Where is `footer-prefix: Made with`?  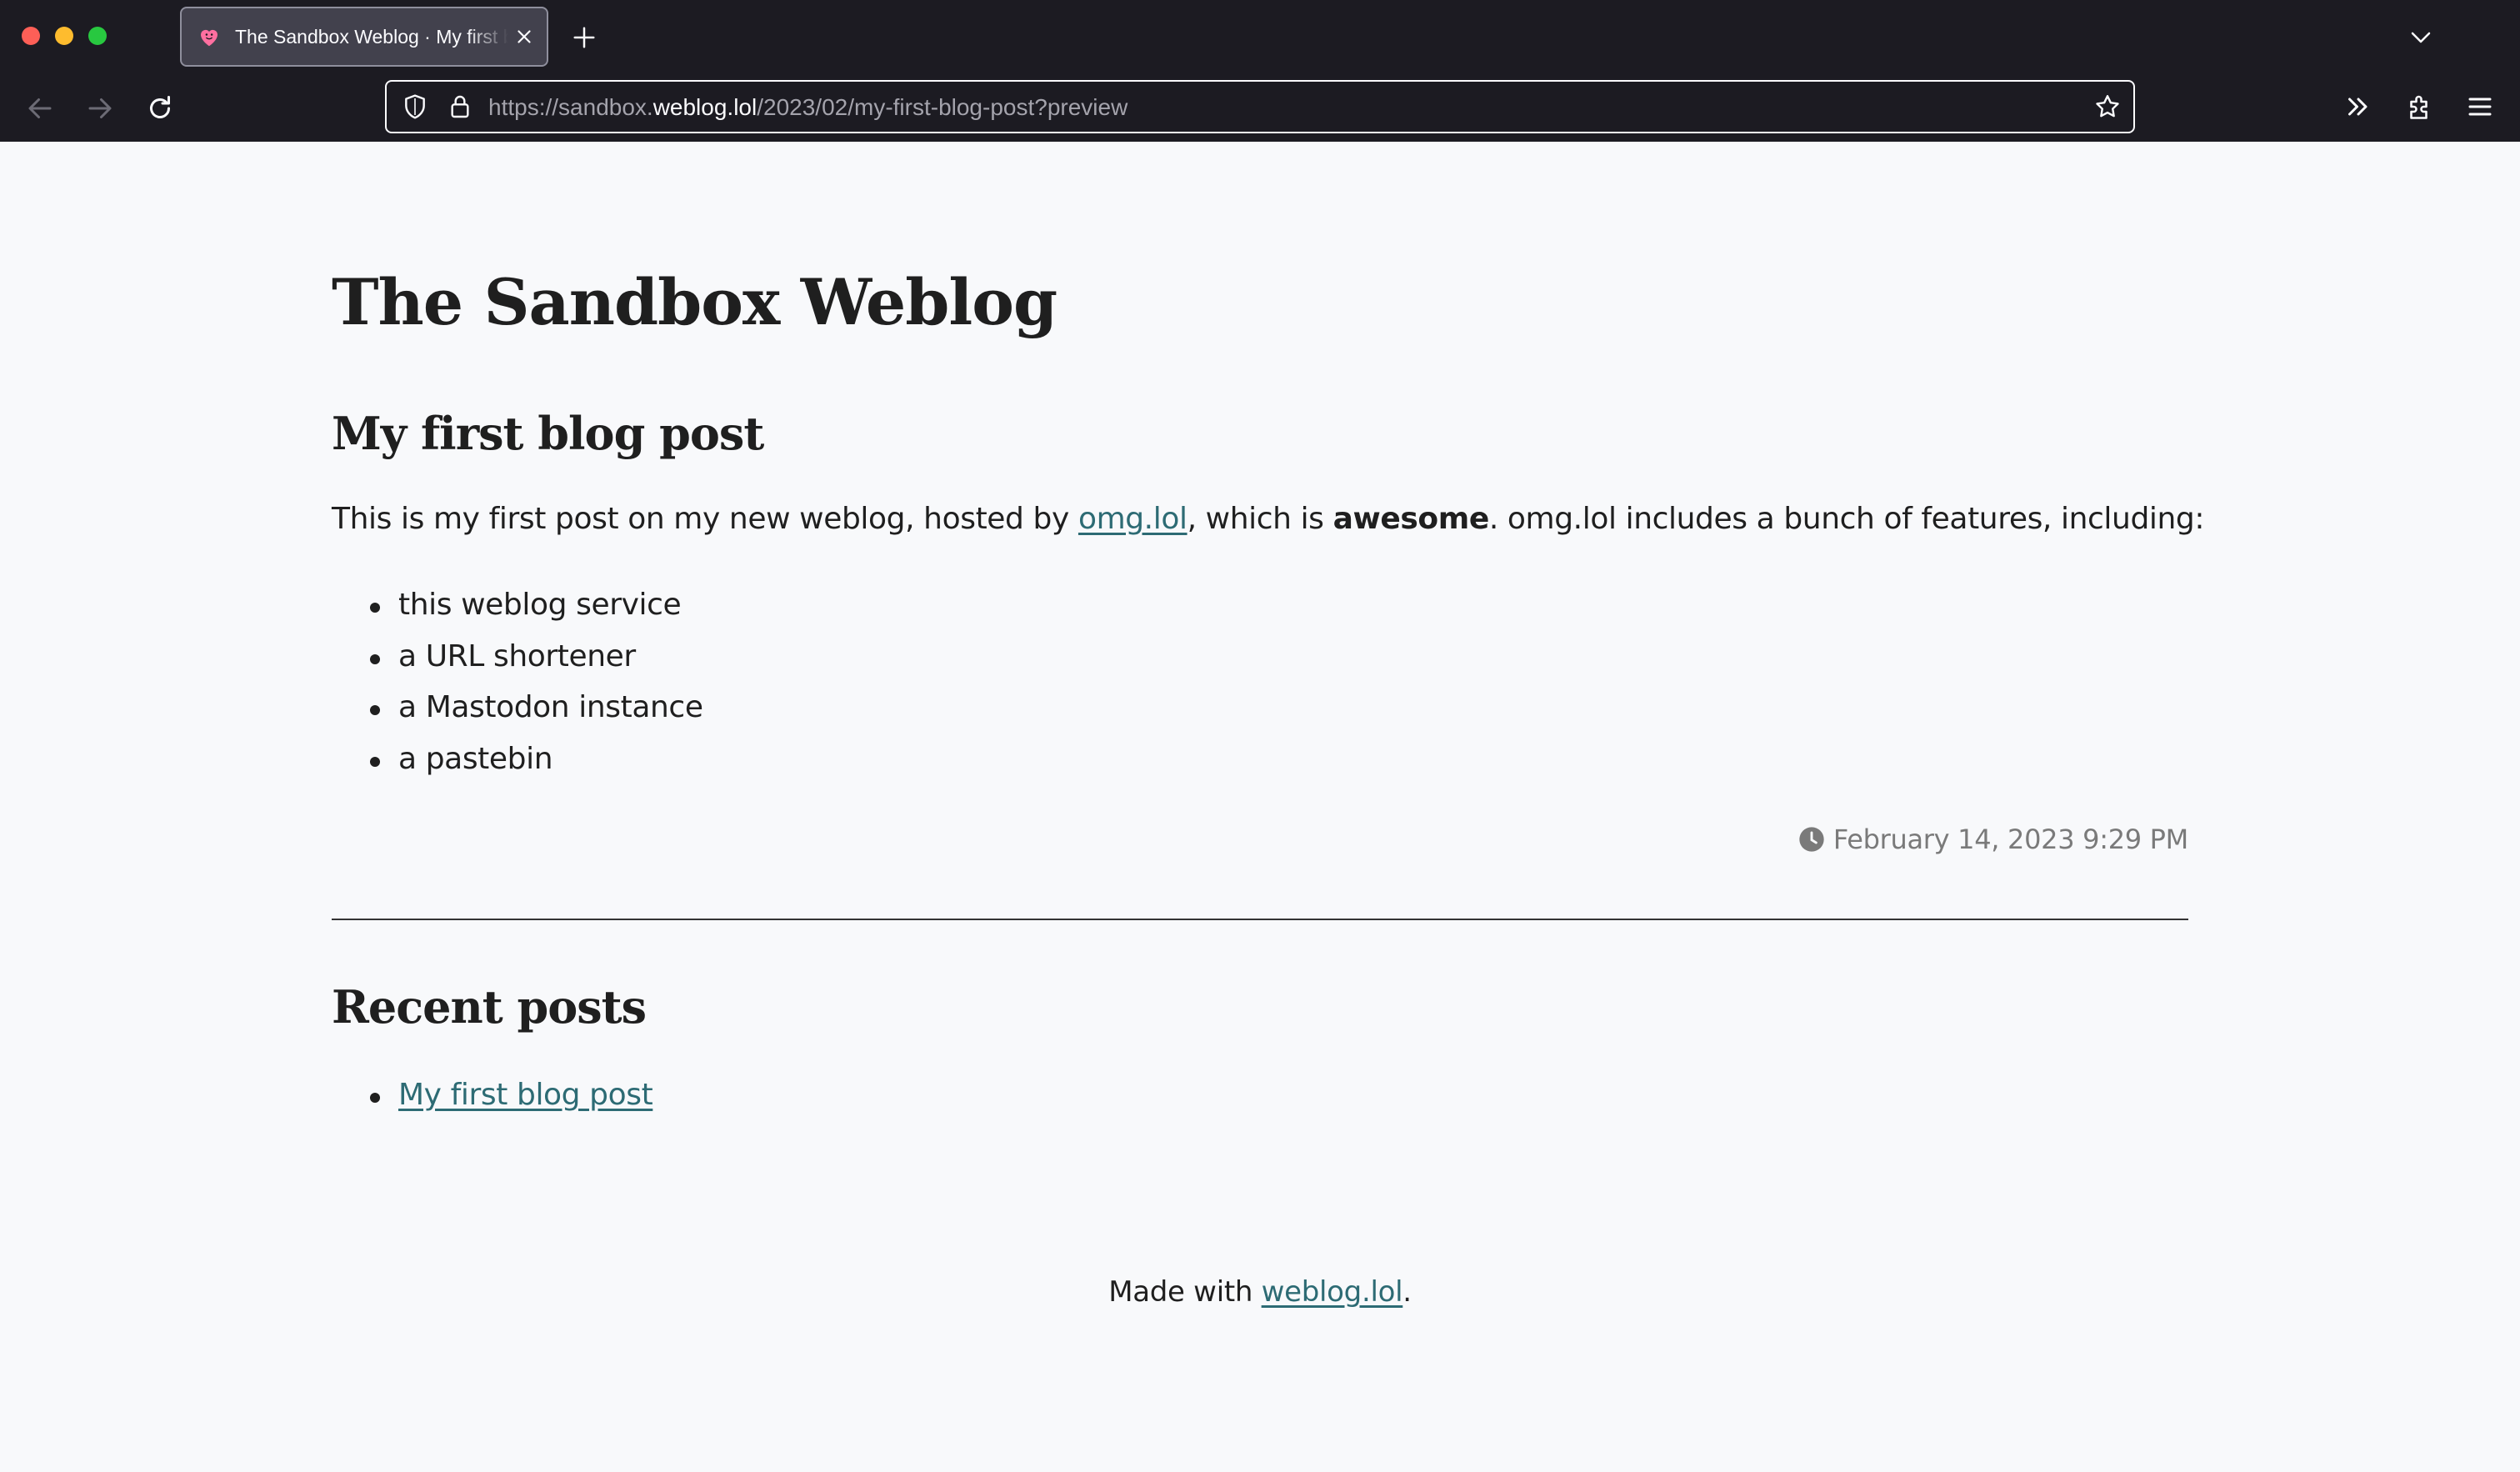
footer-prefix: Made with is located at coordinates (1185, 1292).